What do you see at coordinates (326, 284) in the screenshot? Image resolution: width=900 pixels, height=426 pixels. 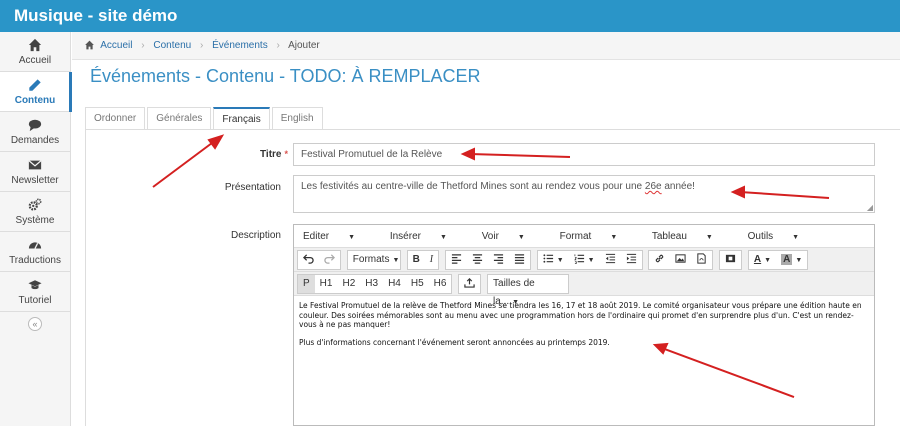 I see `h1-button: H1` at bounding box center [326, 284].